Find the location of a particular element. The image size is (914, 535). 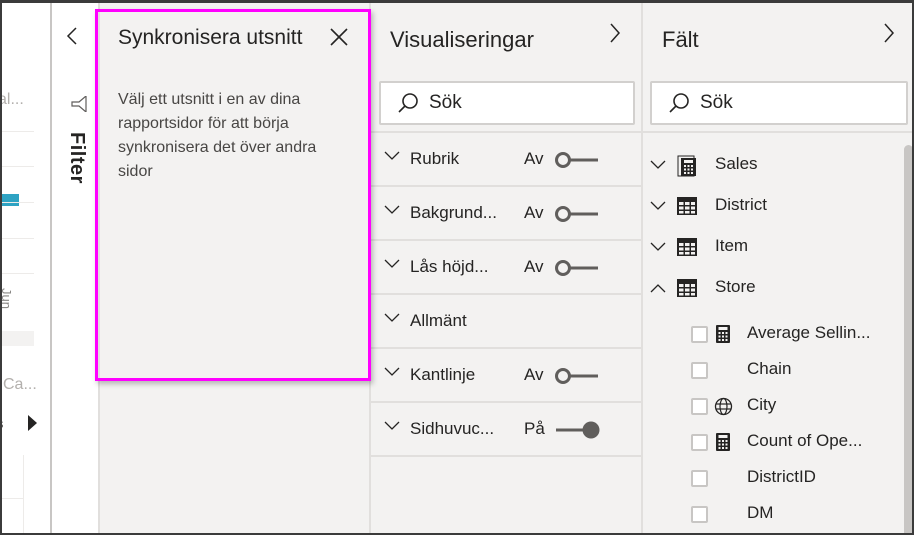

canvas-label-partial: s is located at coordinates (2, 423).